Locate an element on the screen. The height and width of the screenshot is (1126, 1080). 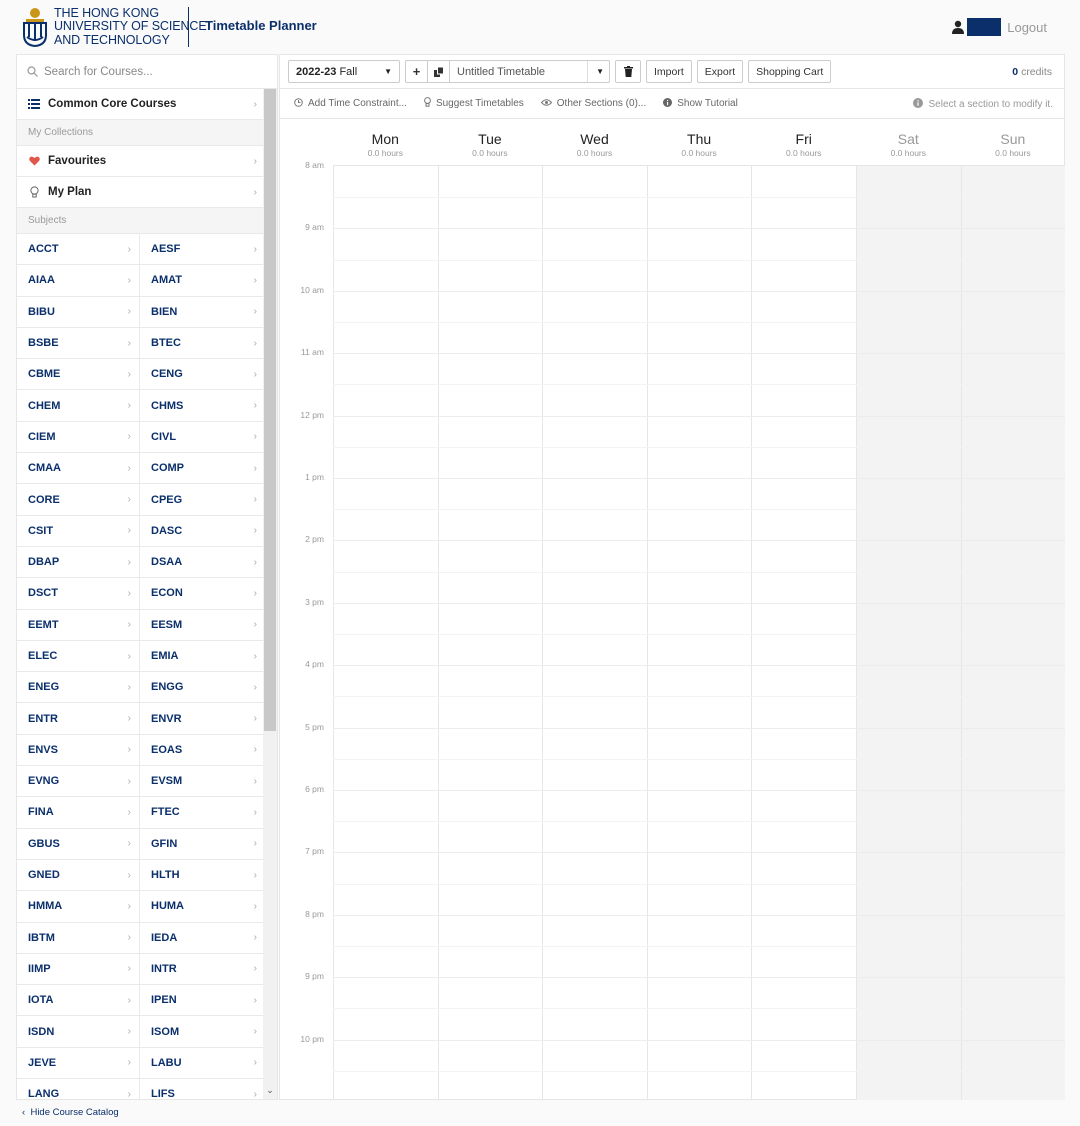
logo-line-2: UNIVERSITY OF SCIENCE is located at coordinates (130, 26).